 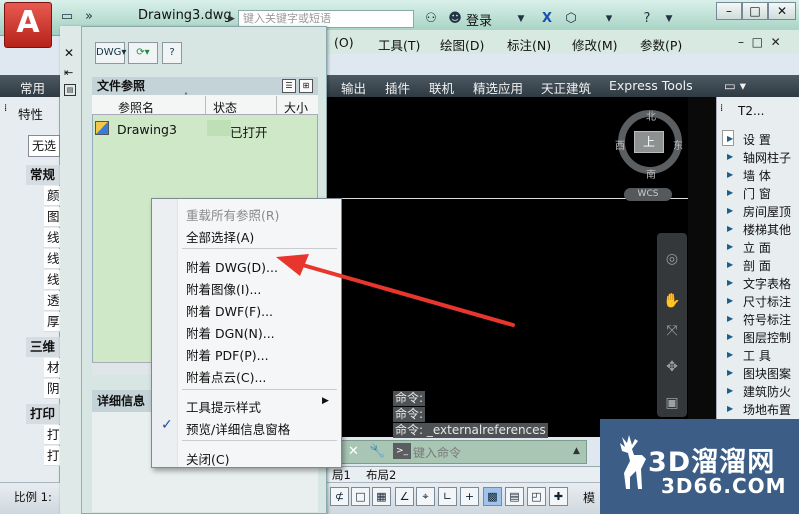 I want to click on menu-item-reload-all: 重载所有参照(R), so click(x=232, y=214).